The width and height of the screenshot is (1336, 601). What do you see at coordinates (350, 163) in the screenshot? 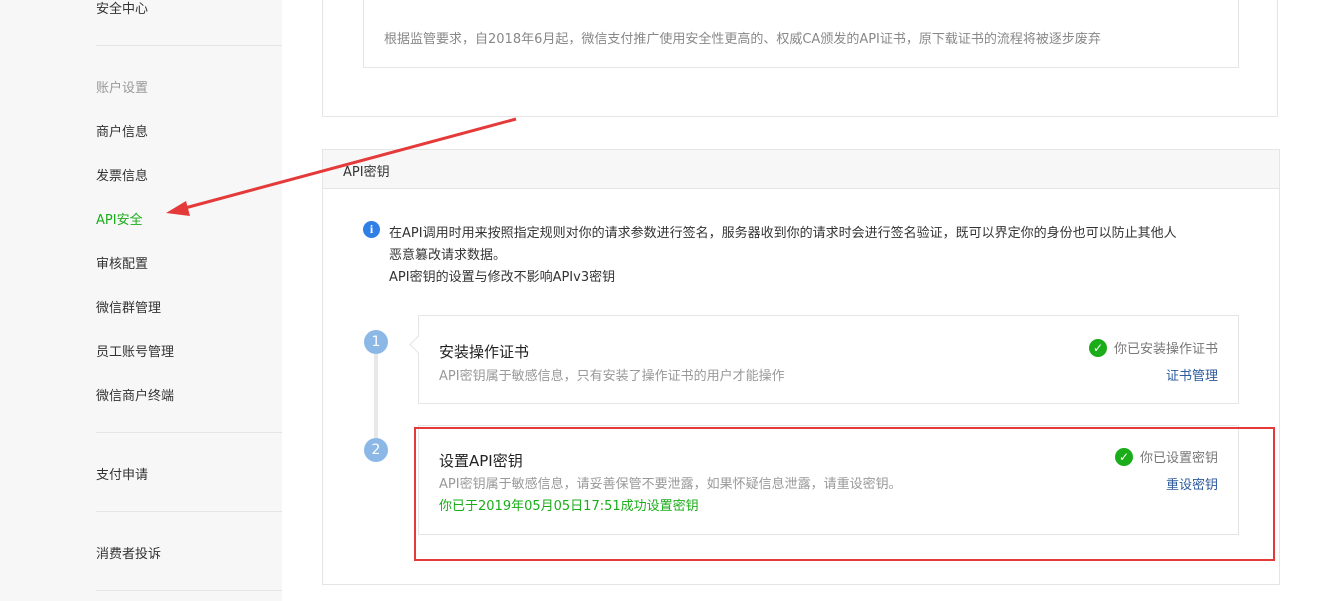
I see `annotation-arrow-line` at bounding box center [350, 163].